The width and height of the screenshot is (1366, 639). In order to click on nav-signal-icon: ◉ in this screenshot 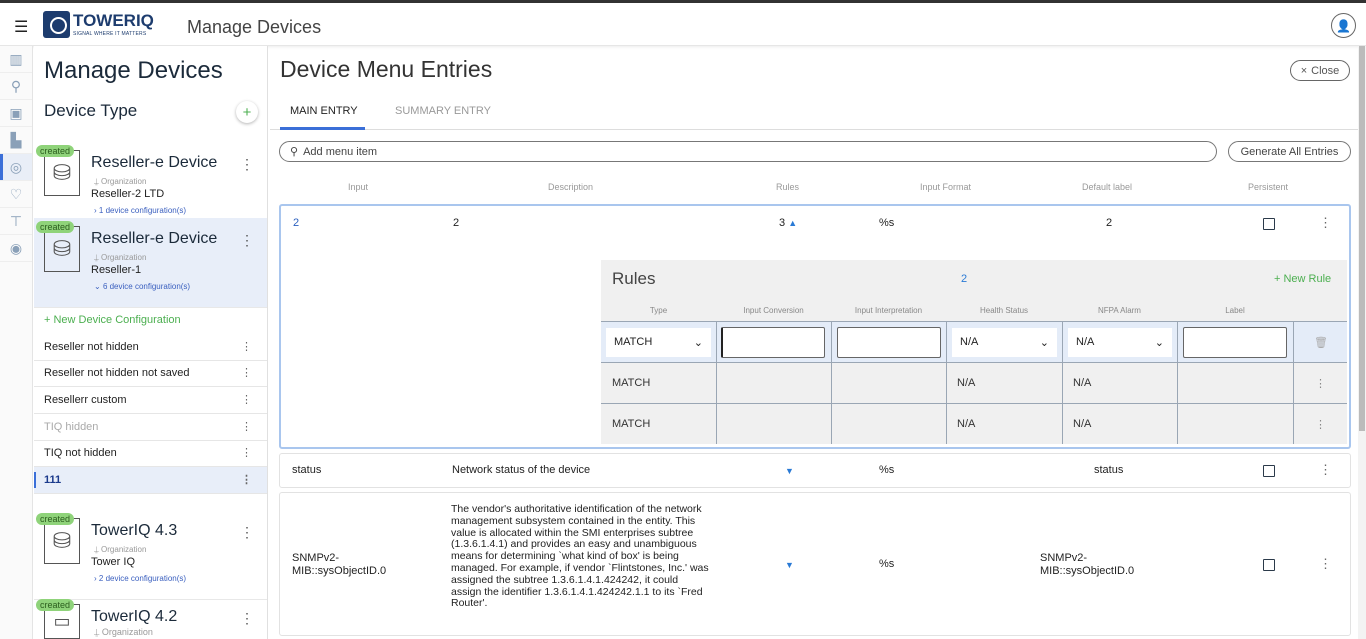, I will do `click(16, 248)`.